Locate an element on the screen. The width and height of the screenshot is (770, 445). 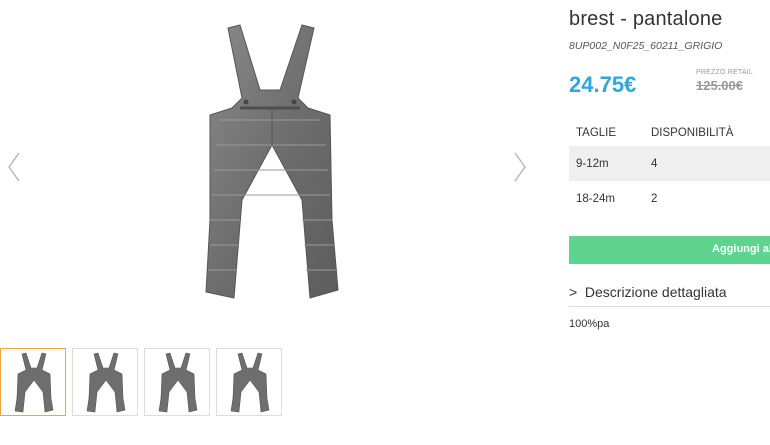
size-row: 18-24m 2 is located at coordinates (669, 198).